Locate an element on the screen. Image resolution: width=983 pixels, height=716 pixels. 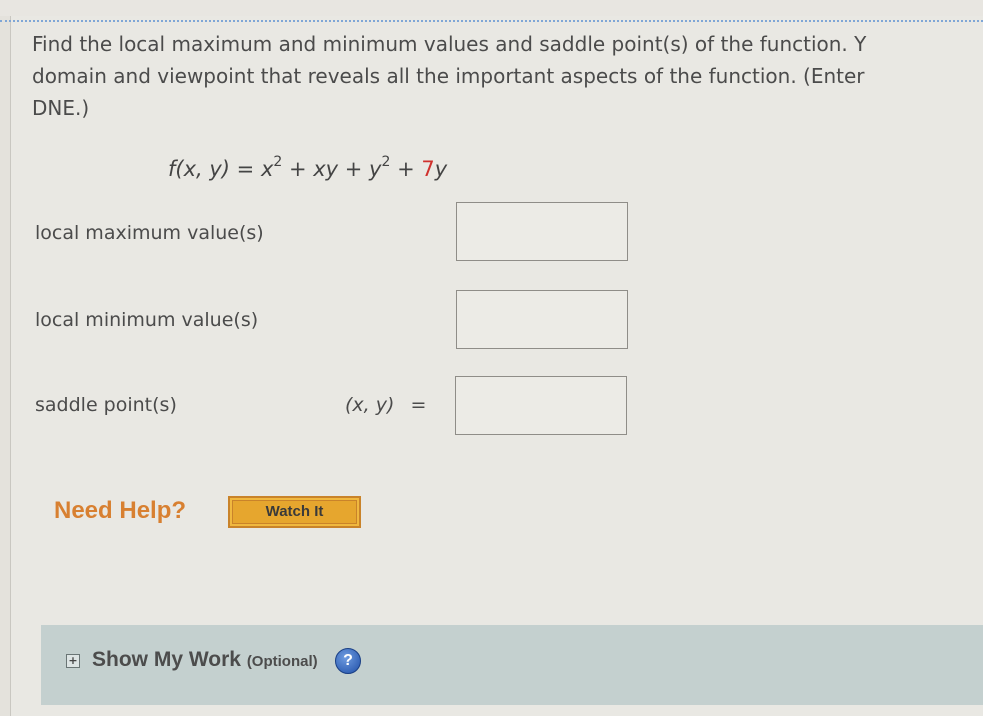
local-max-input is located at coordinates (542, 231).